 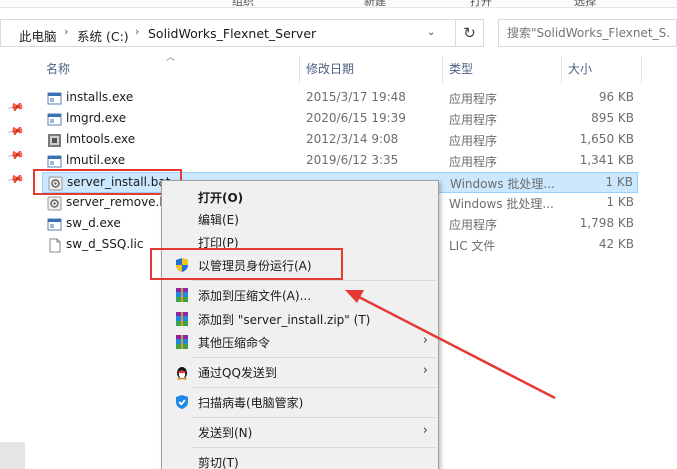 I want to click on menu-label: 打开(O), so click(x=221, y=198).